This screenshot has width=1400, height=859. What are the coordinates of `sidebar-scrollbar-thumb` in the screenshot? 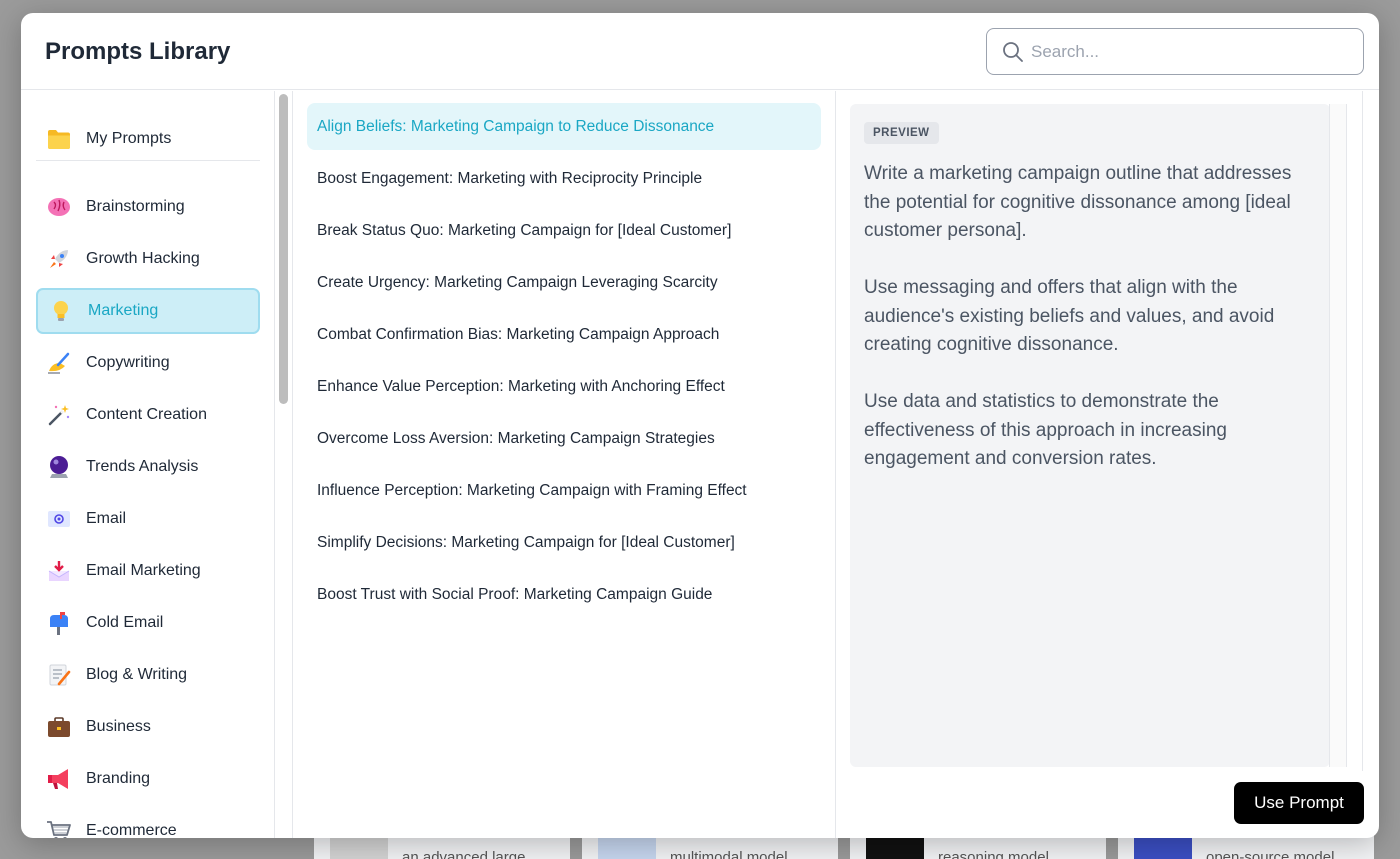 It's located at (283, 249).